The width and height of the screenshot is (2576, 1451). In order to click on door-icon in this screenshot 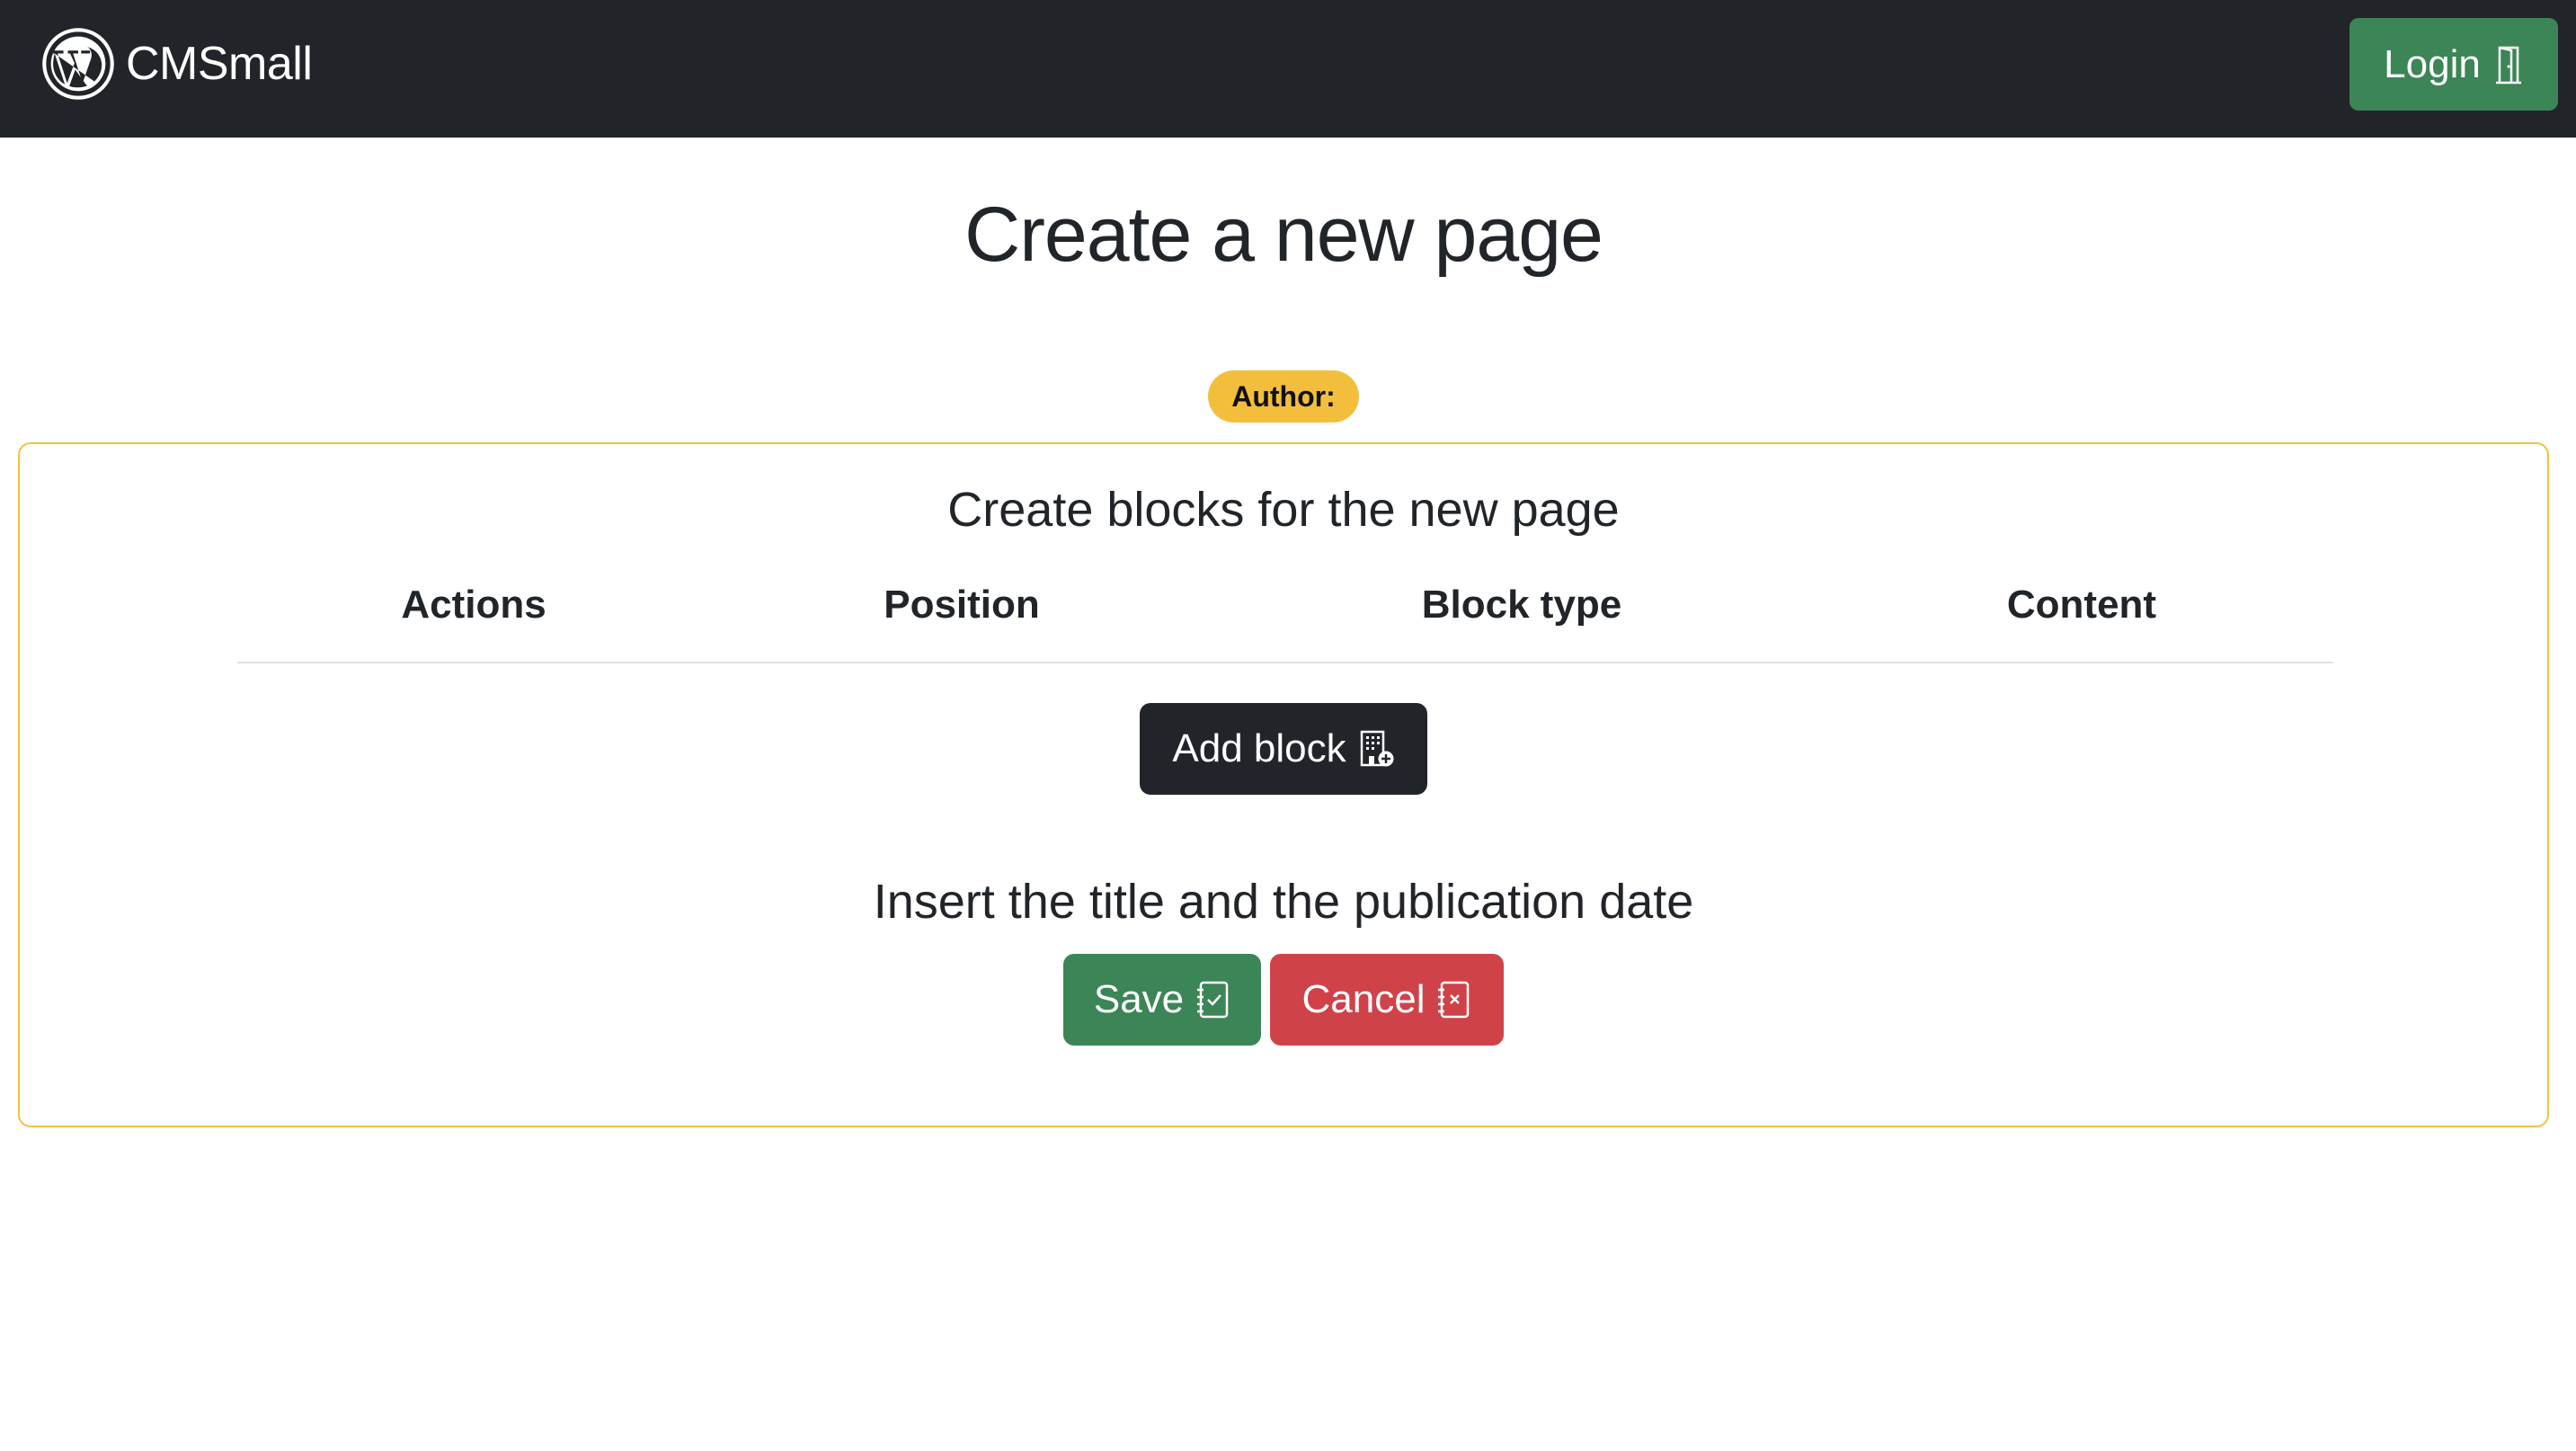, I will do `click(2508, 65)`.